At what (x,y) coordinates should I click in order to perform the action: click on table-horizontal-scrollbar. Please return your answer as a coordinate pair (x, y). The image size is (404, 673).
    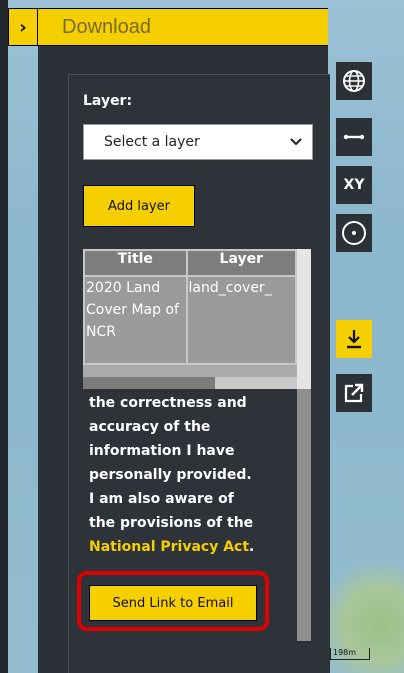
    Looking at the image, I should click on (190, 383).